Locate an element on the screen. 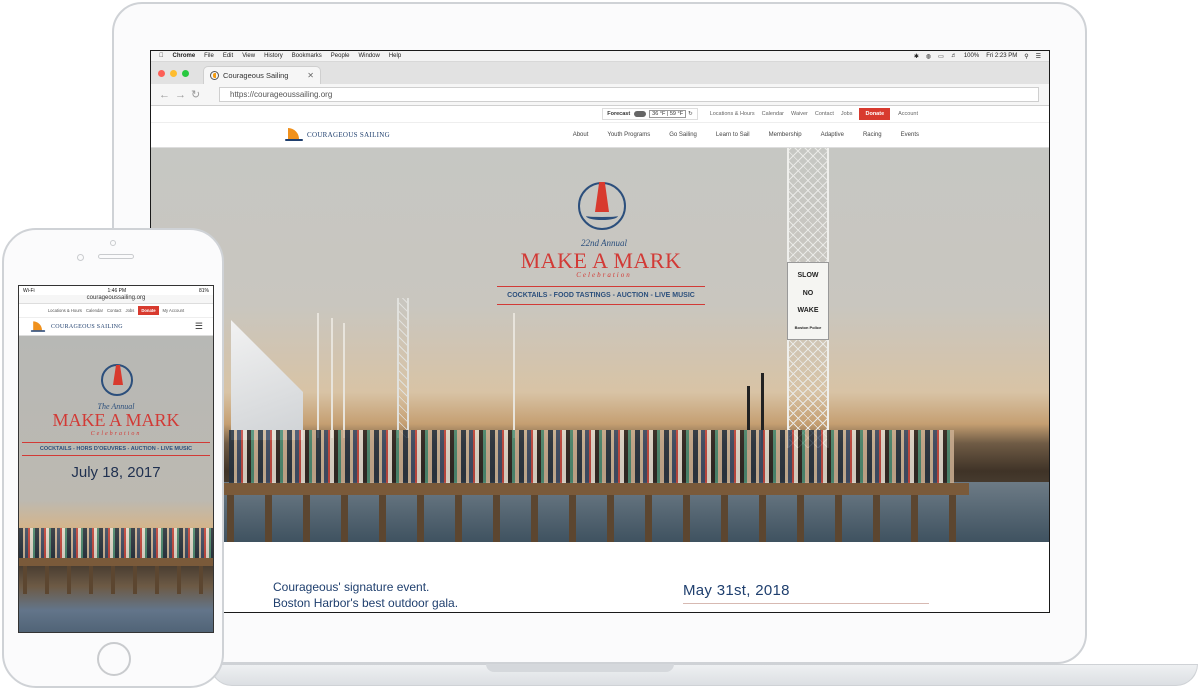 The image size is (1200, 690). menu-chrome: Chrome is located at coordinates (184, 56).